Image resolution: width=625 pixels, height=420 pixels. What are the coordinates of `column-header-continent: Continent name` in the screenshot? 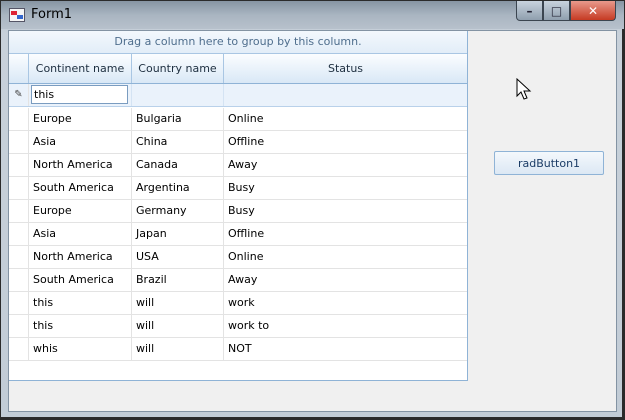 It's located at (80, 68).